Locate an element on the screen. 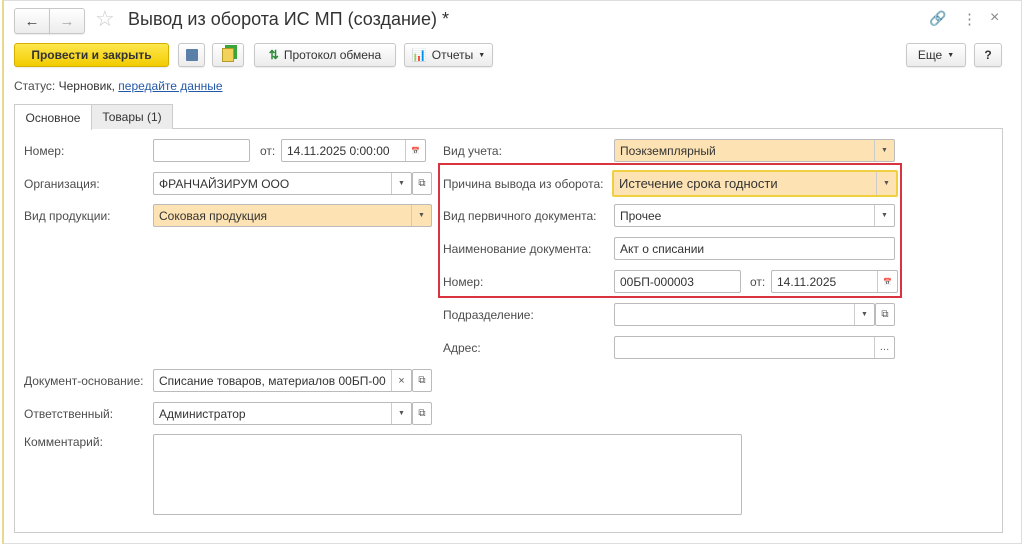 The height and width of the screenshot is (546, 1024). exchange-arrows-icon: ⇅ is located at coordinates (273, 55).